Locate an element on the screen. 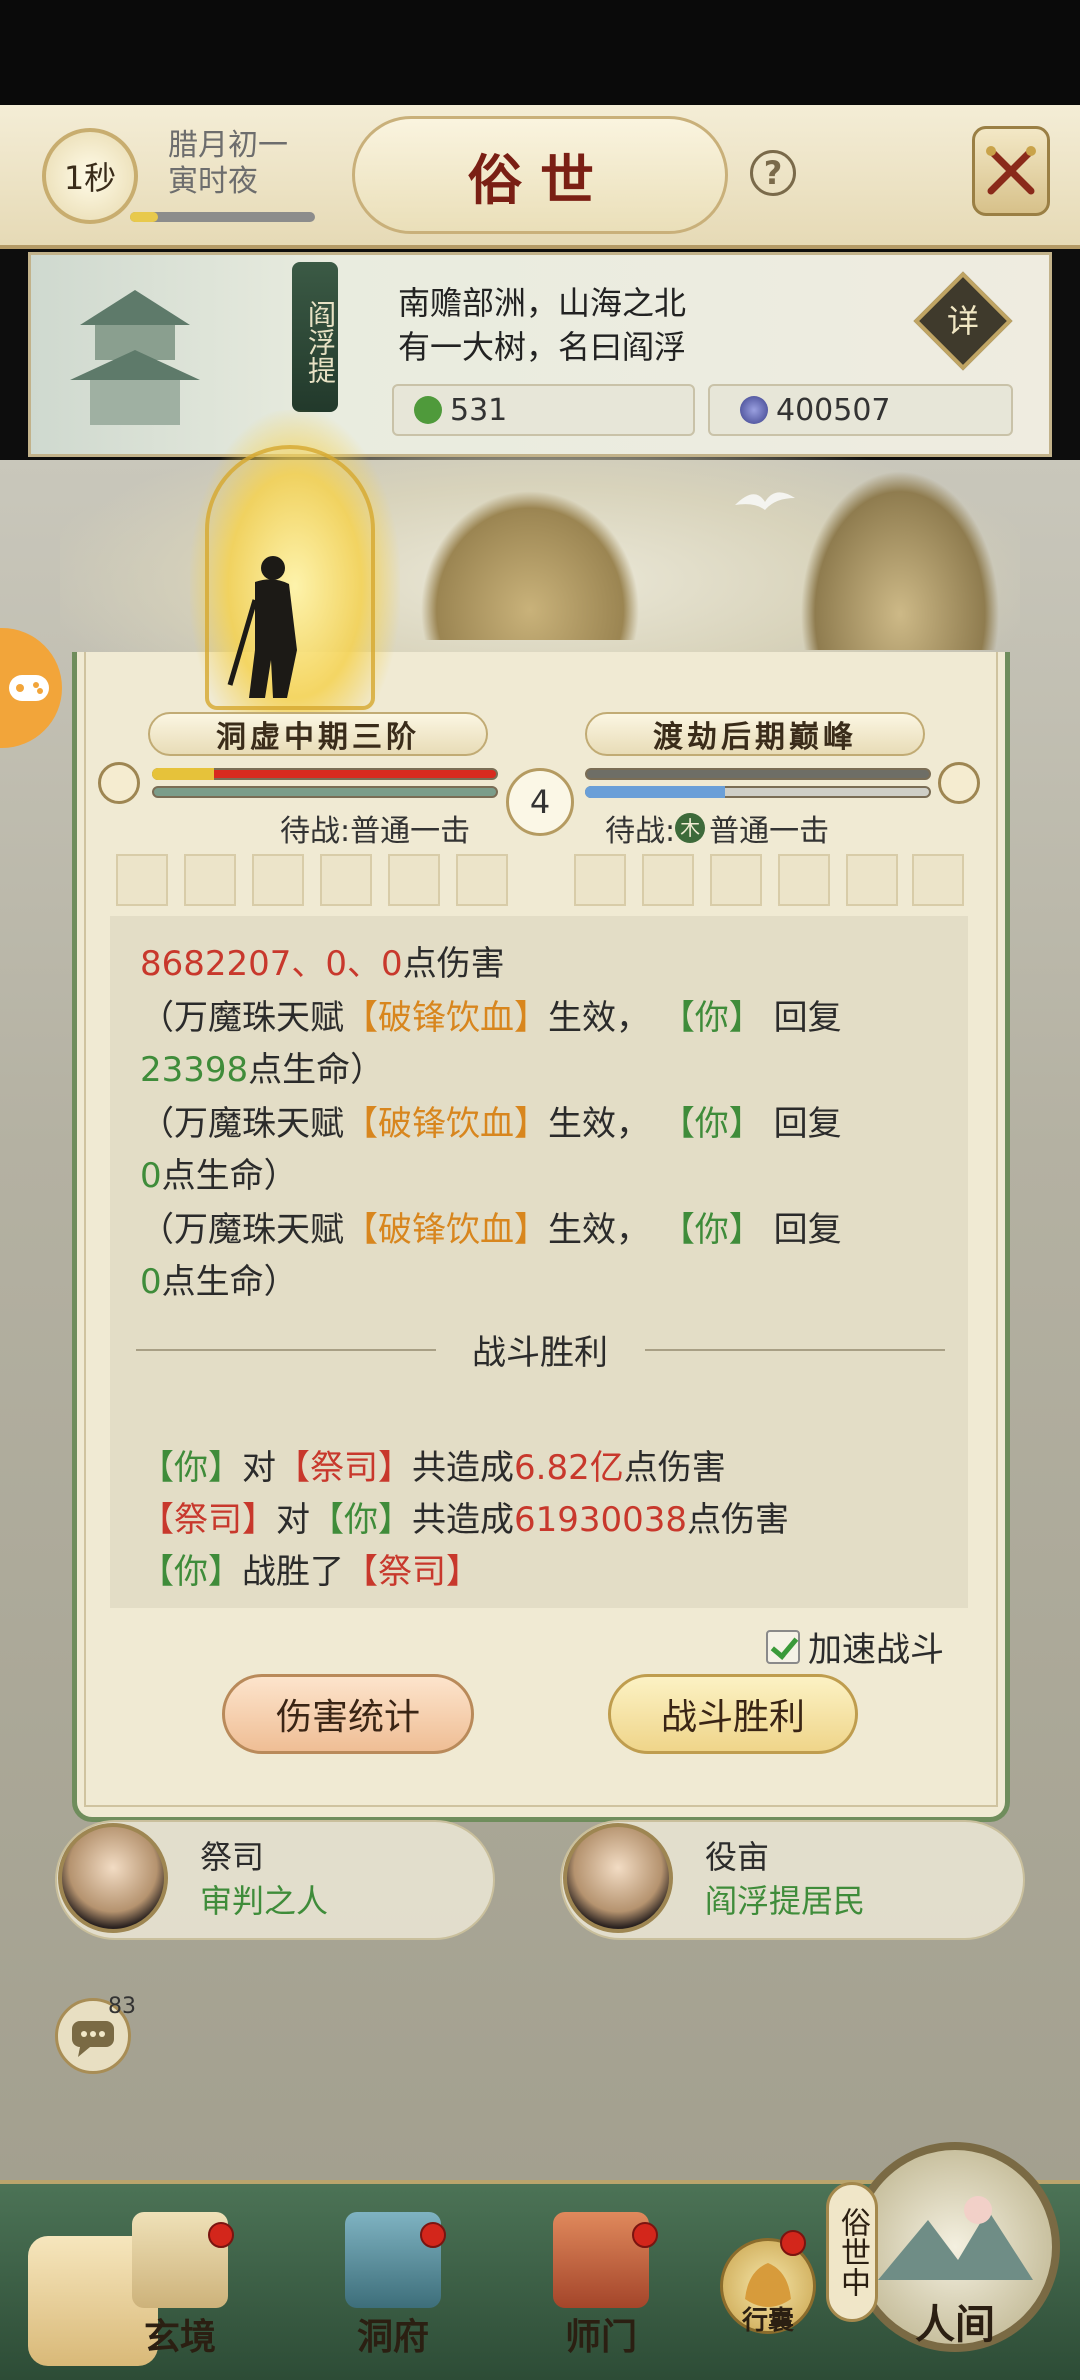 This screenshot has height=2380, width=1080. enemy-rank-plate: 渡劫后期巅峰 is located at coordinates (755, 734).